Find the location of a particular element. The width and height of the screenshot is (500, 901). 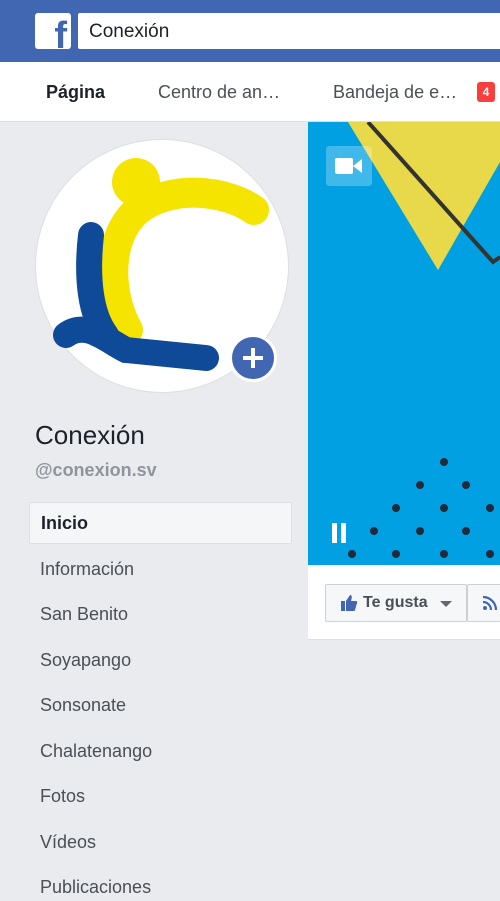

video-camera-icon is located at coordinates (349, 166).